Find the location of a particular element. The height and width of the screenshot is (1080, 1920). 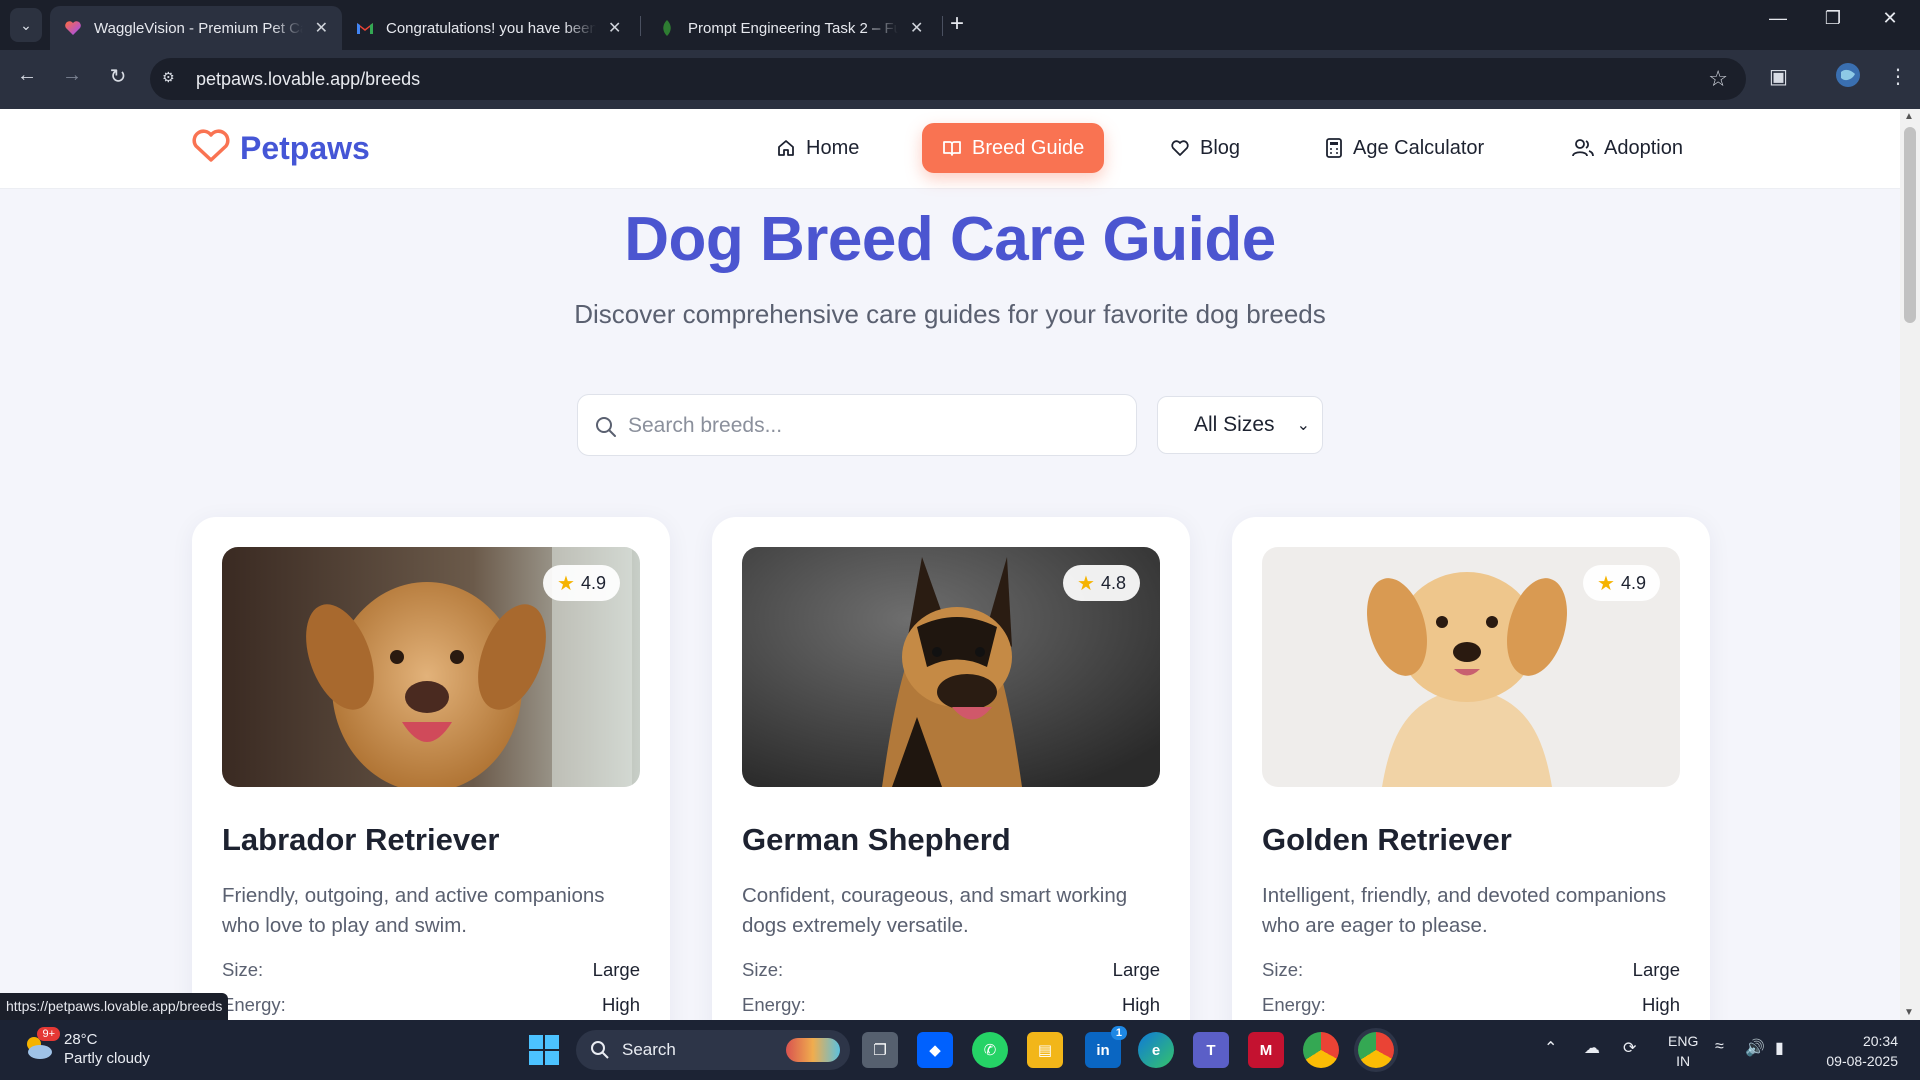

nav-blog-label: Blog is located at coordinates (1220, 147).